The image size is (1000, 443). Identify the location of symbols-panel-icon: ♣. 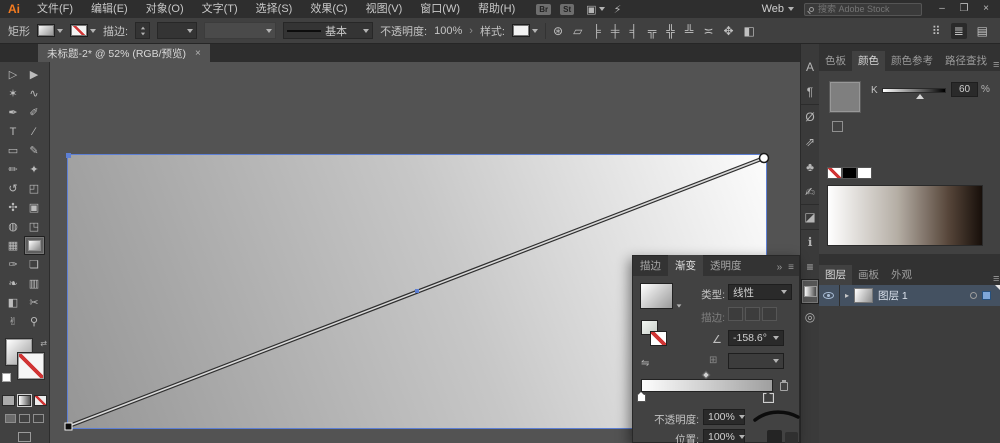
(810, 166).